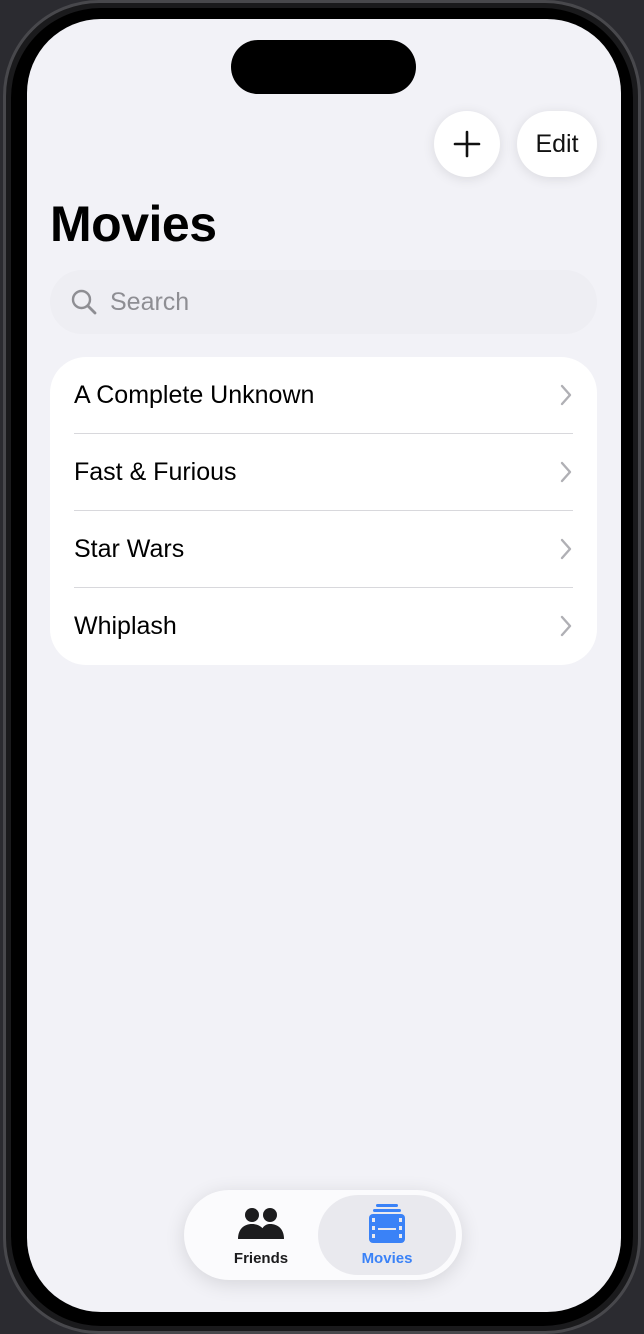  I want to click on movie-title: A Complete Unknown, so click(194, 395).